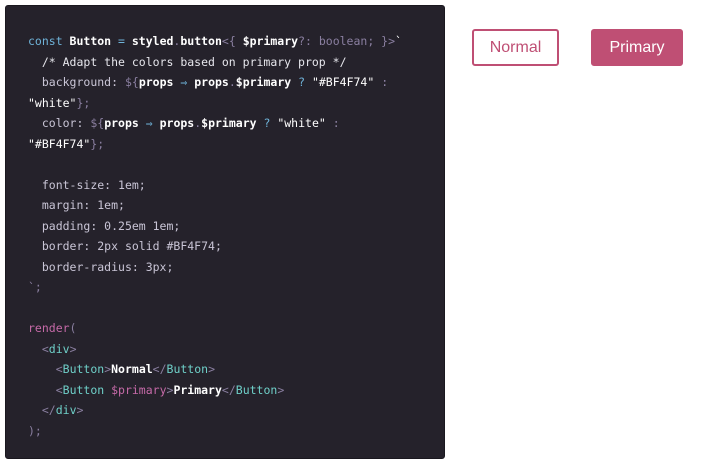 The width and height of the screenshot is (724, 475). What do you see at coordinates (35, 287) in the screenshot?
I see `code-line-13: `;` at bounding box center [35, 287].